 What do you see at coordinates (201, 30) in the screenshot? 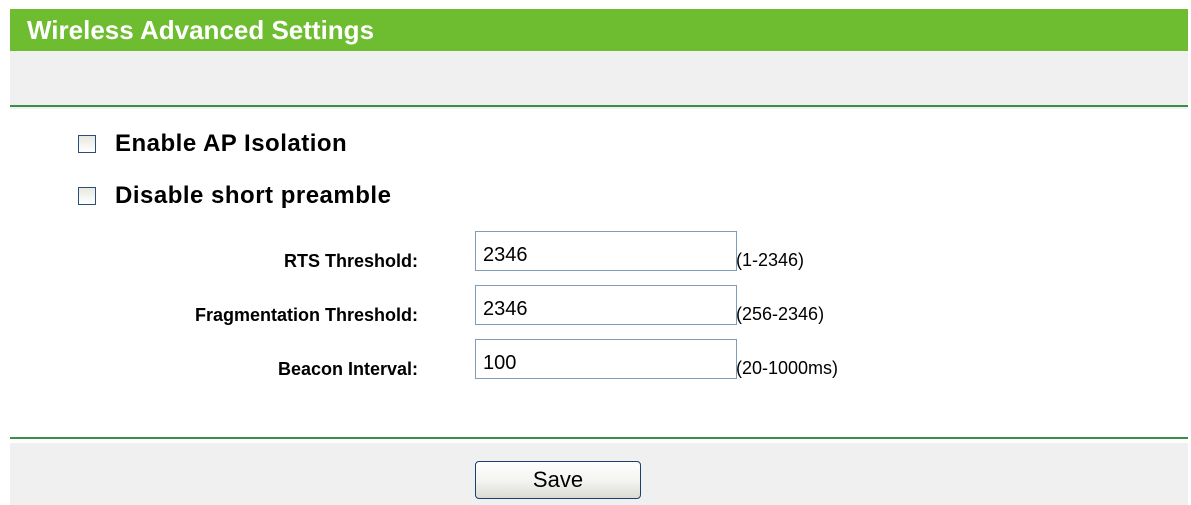
I see `page-title: Wireless Advanced Settings` at bounding box center [201, 30].